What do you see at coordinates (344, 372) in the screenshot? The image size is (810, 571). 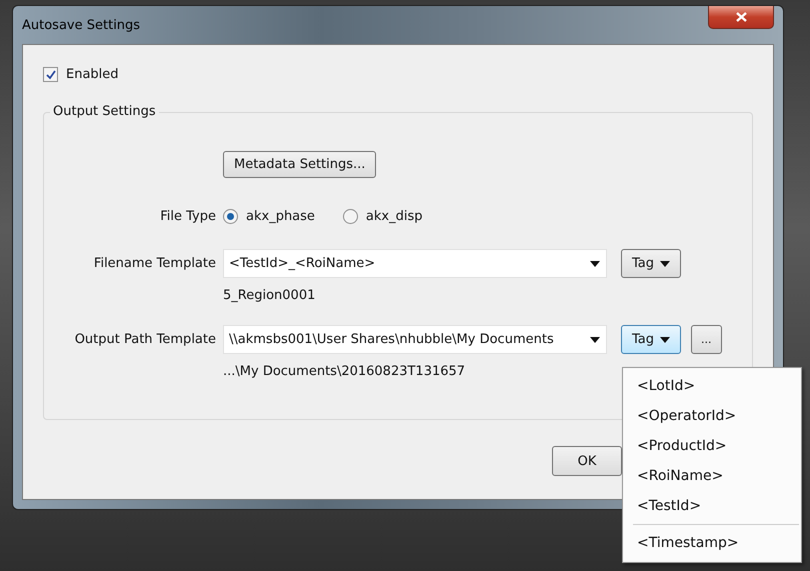 I see `preview-text: ...\My Documents\20160823T131657` at bounding box center [344, 372].